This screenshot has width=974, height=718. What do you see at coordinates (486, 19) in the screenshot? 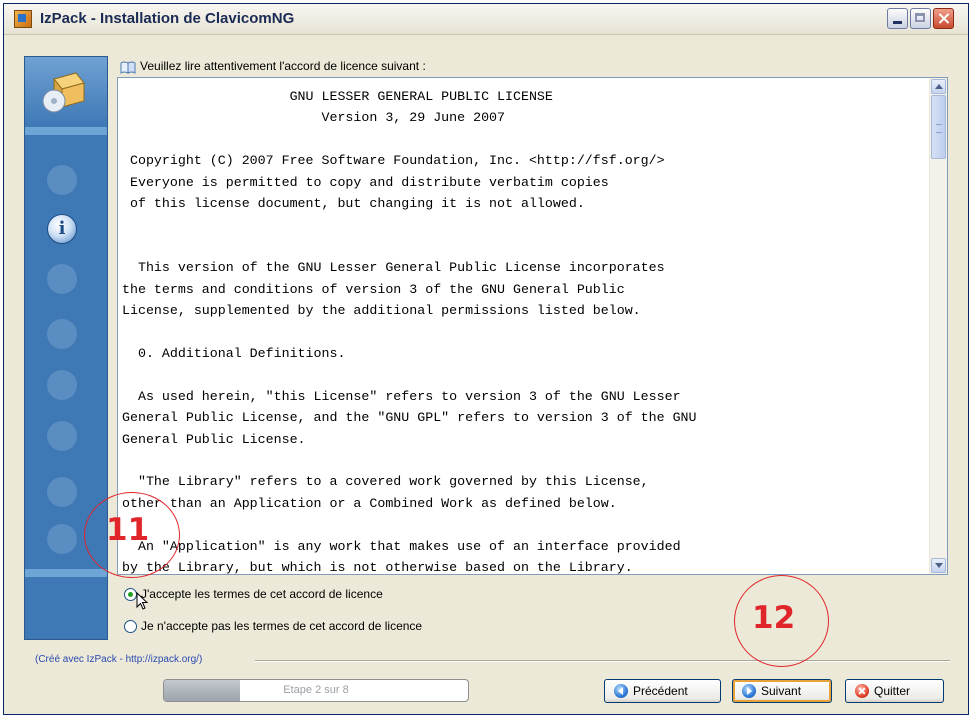
I see `title-bar: IzPack - Installation de ClavicomNG` at bounding box center [486, 19].